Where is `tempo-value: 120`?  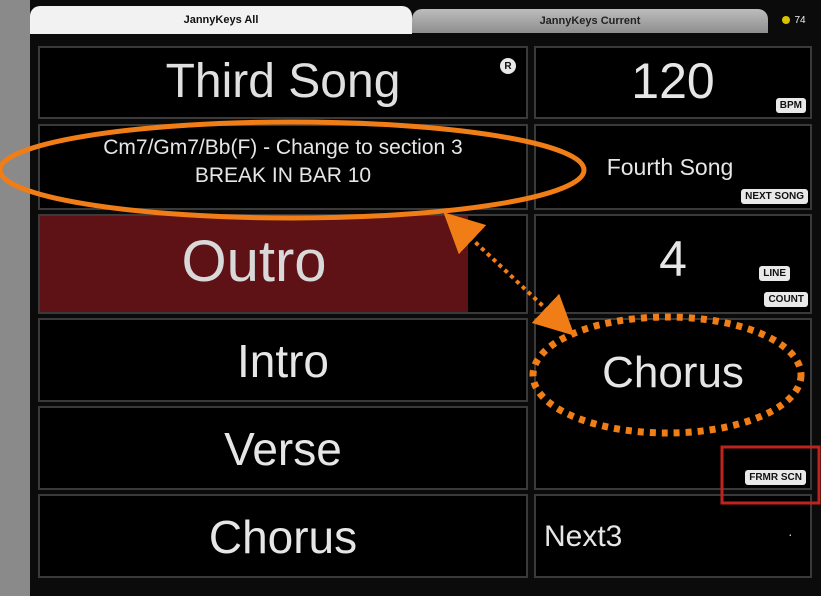 tempo-value: 120 is located at coordinates (673, 81).